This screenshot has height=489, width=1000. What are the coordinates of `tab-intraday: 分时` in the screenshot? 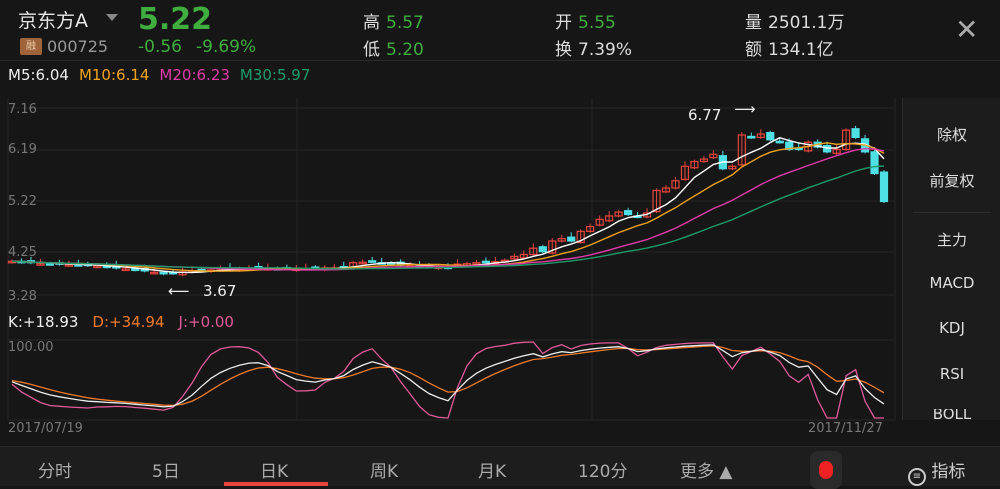 It's located at (55, 469).